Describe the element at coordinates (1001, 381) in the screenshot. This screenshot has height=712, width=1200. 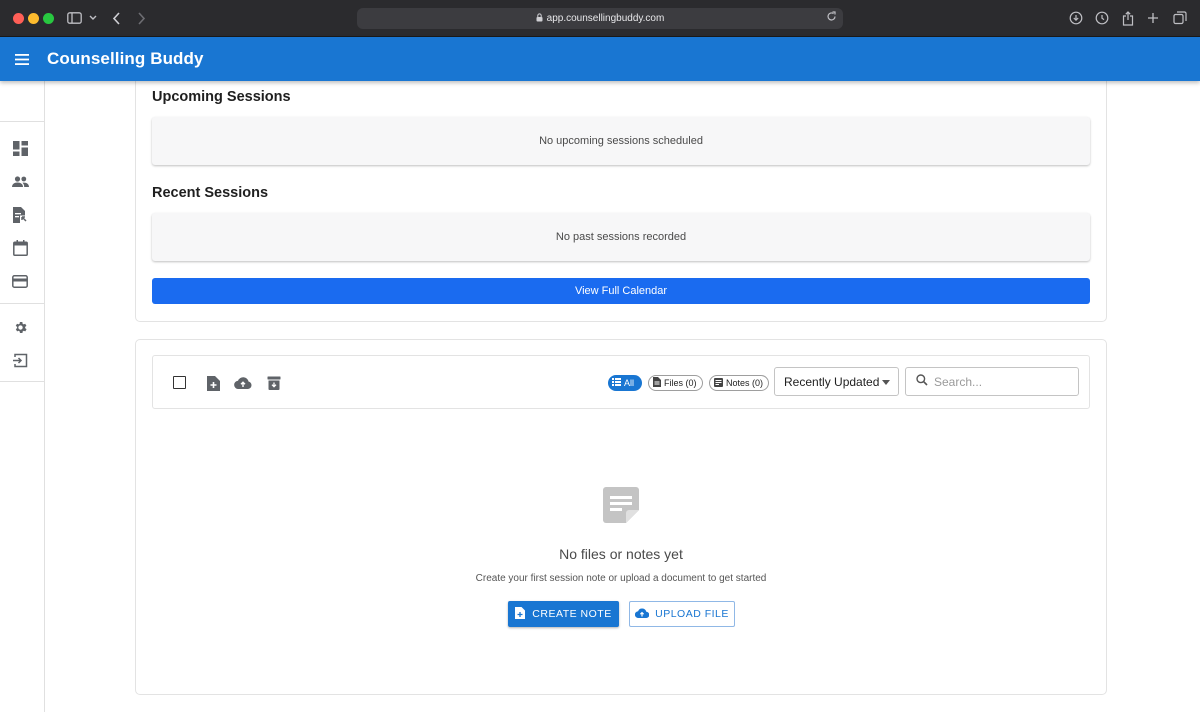
I see `search-input` at that location.